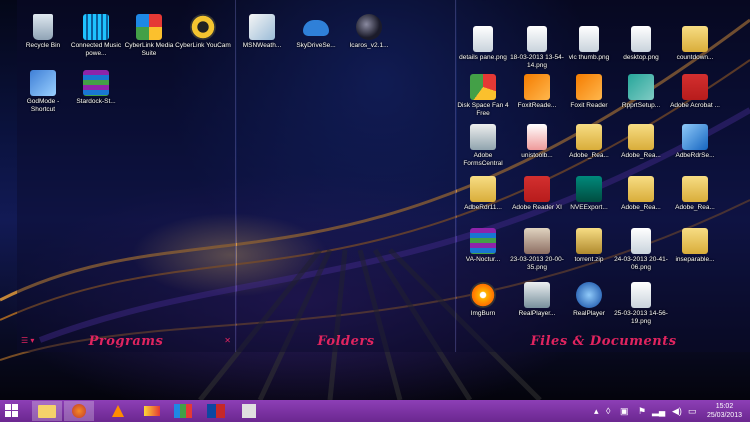 This screenshot has height=422, width=750. I want to click on start-button, so click(12, 411).